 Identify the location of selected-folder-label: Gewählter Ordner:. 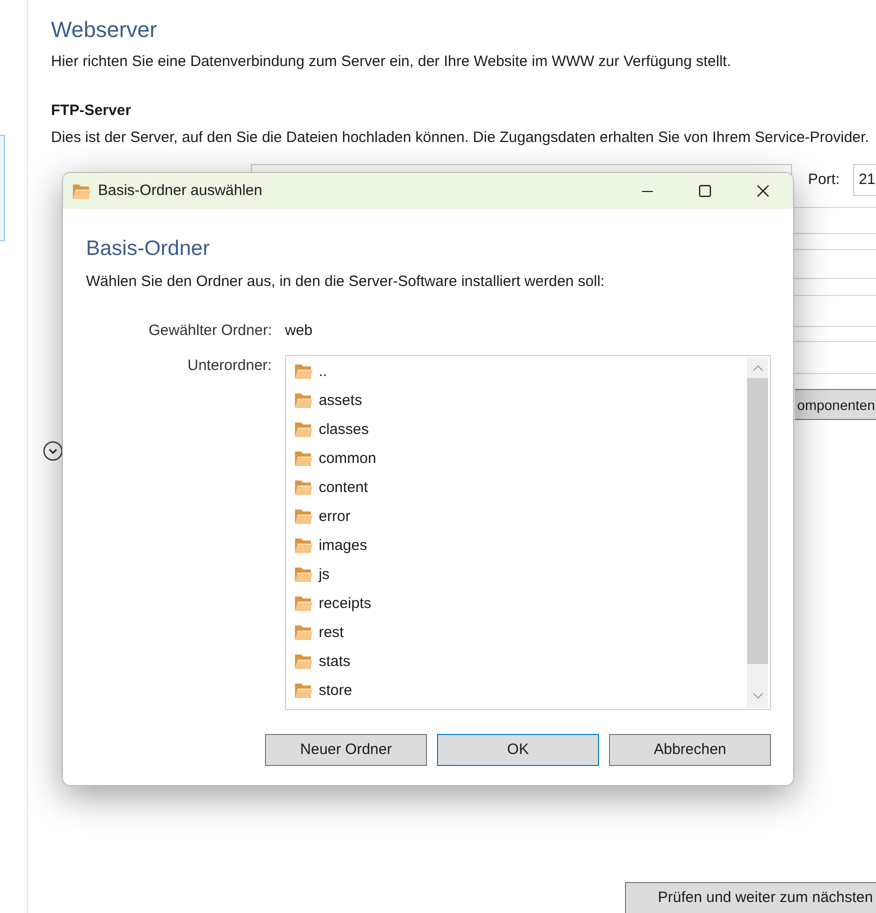
(210, 331).